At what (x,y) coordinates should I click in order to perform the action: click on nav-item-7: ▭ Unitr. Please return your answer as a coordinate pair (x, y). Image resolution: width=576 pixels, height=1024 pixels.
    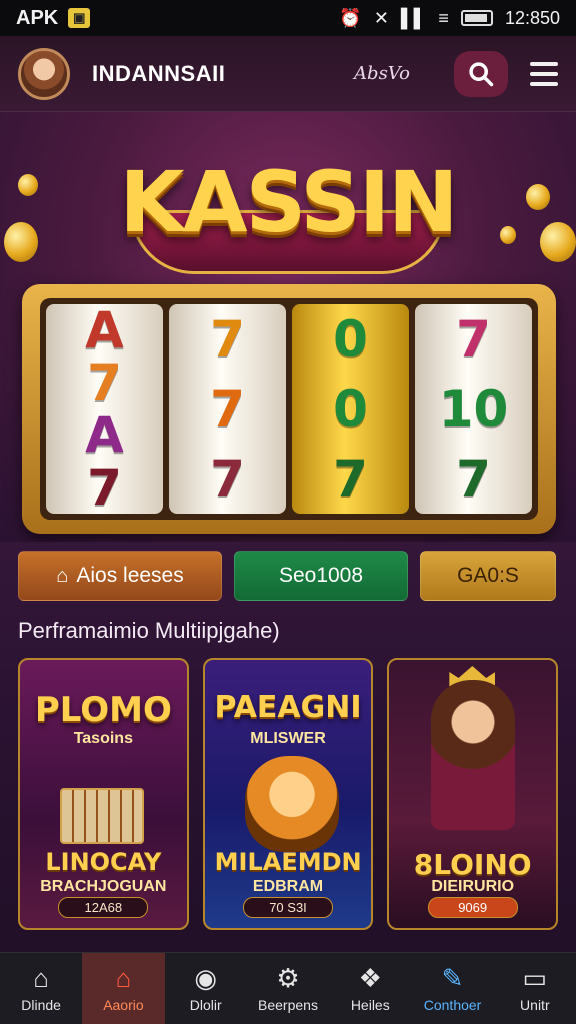
    Looking at the image, I should click on (535, 988).